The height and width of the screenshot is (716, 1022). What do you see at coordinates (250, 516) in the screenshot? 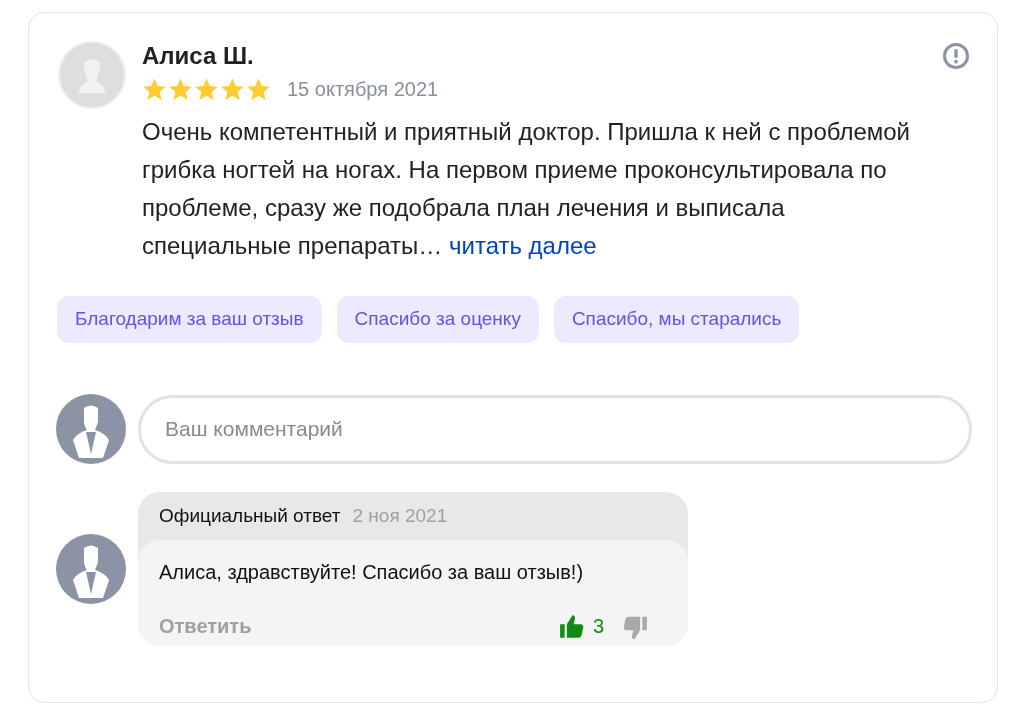
I see `official-reply-label: Официальный ответ` at bounding box center [250, 516].